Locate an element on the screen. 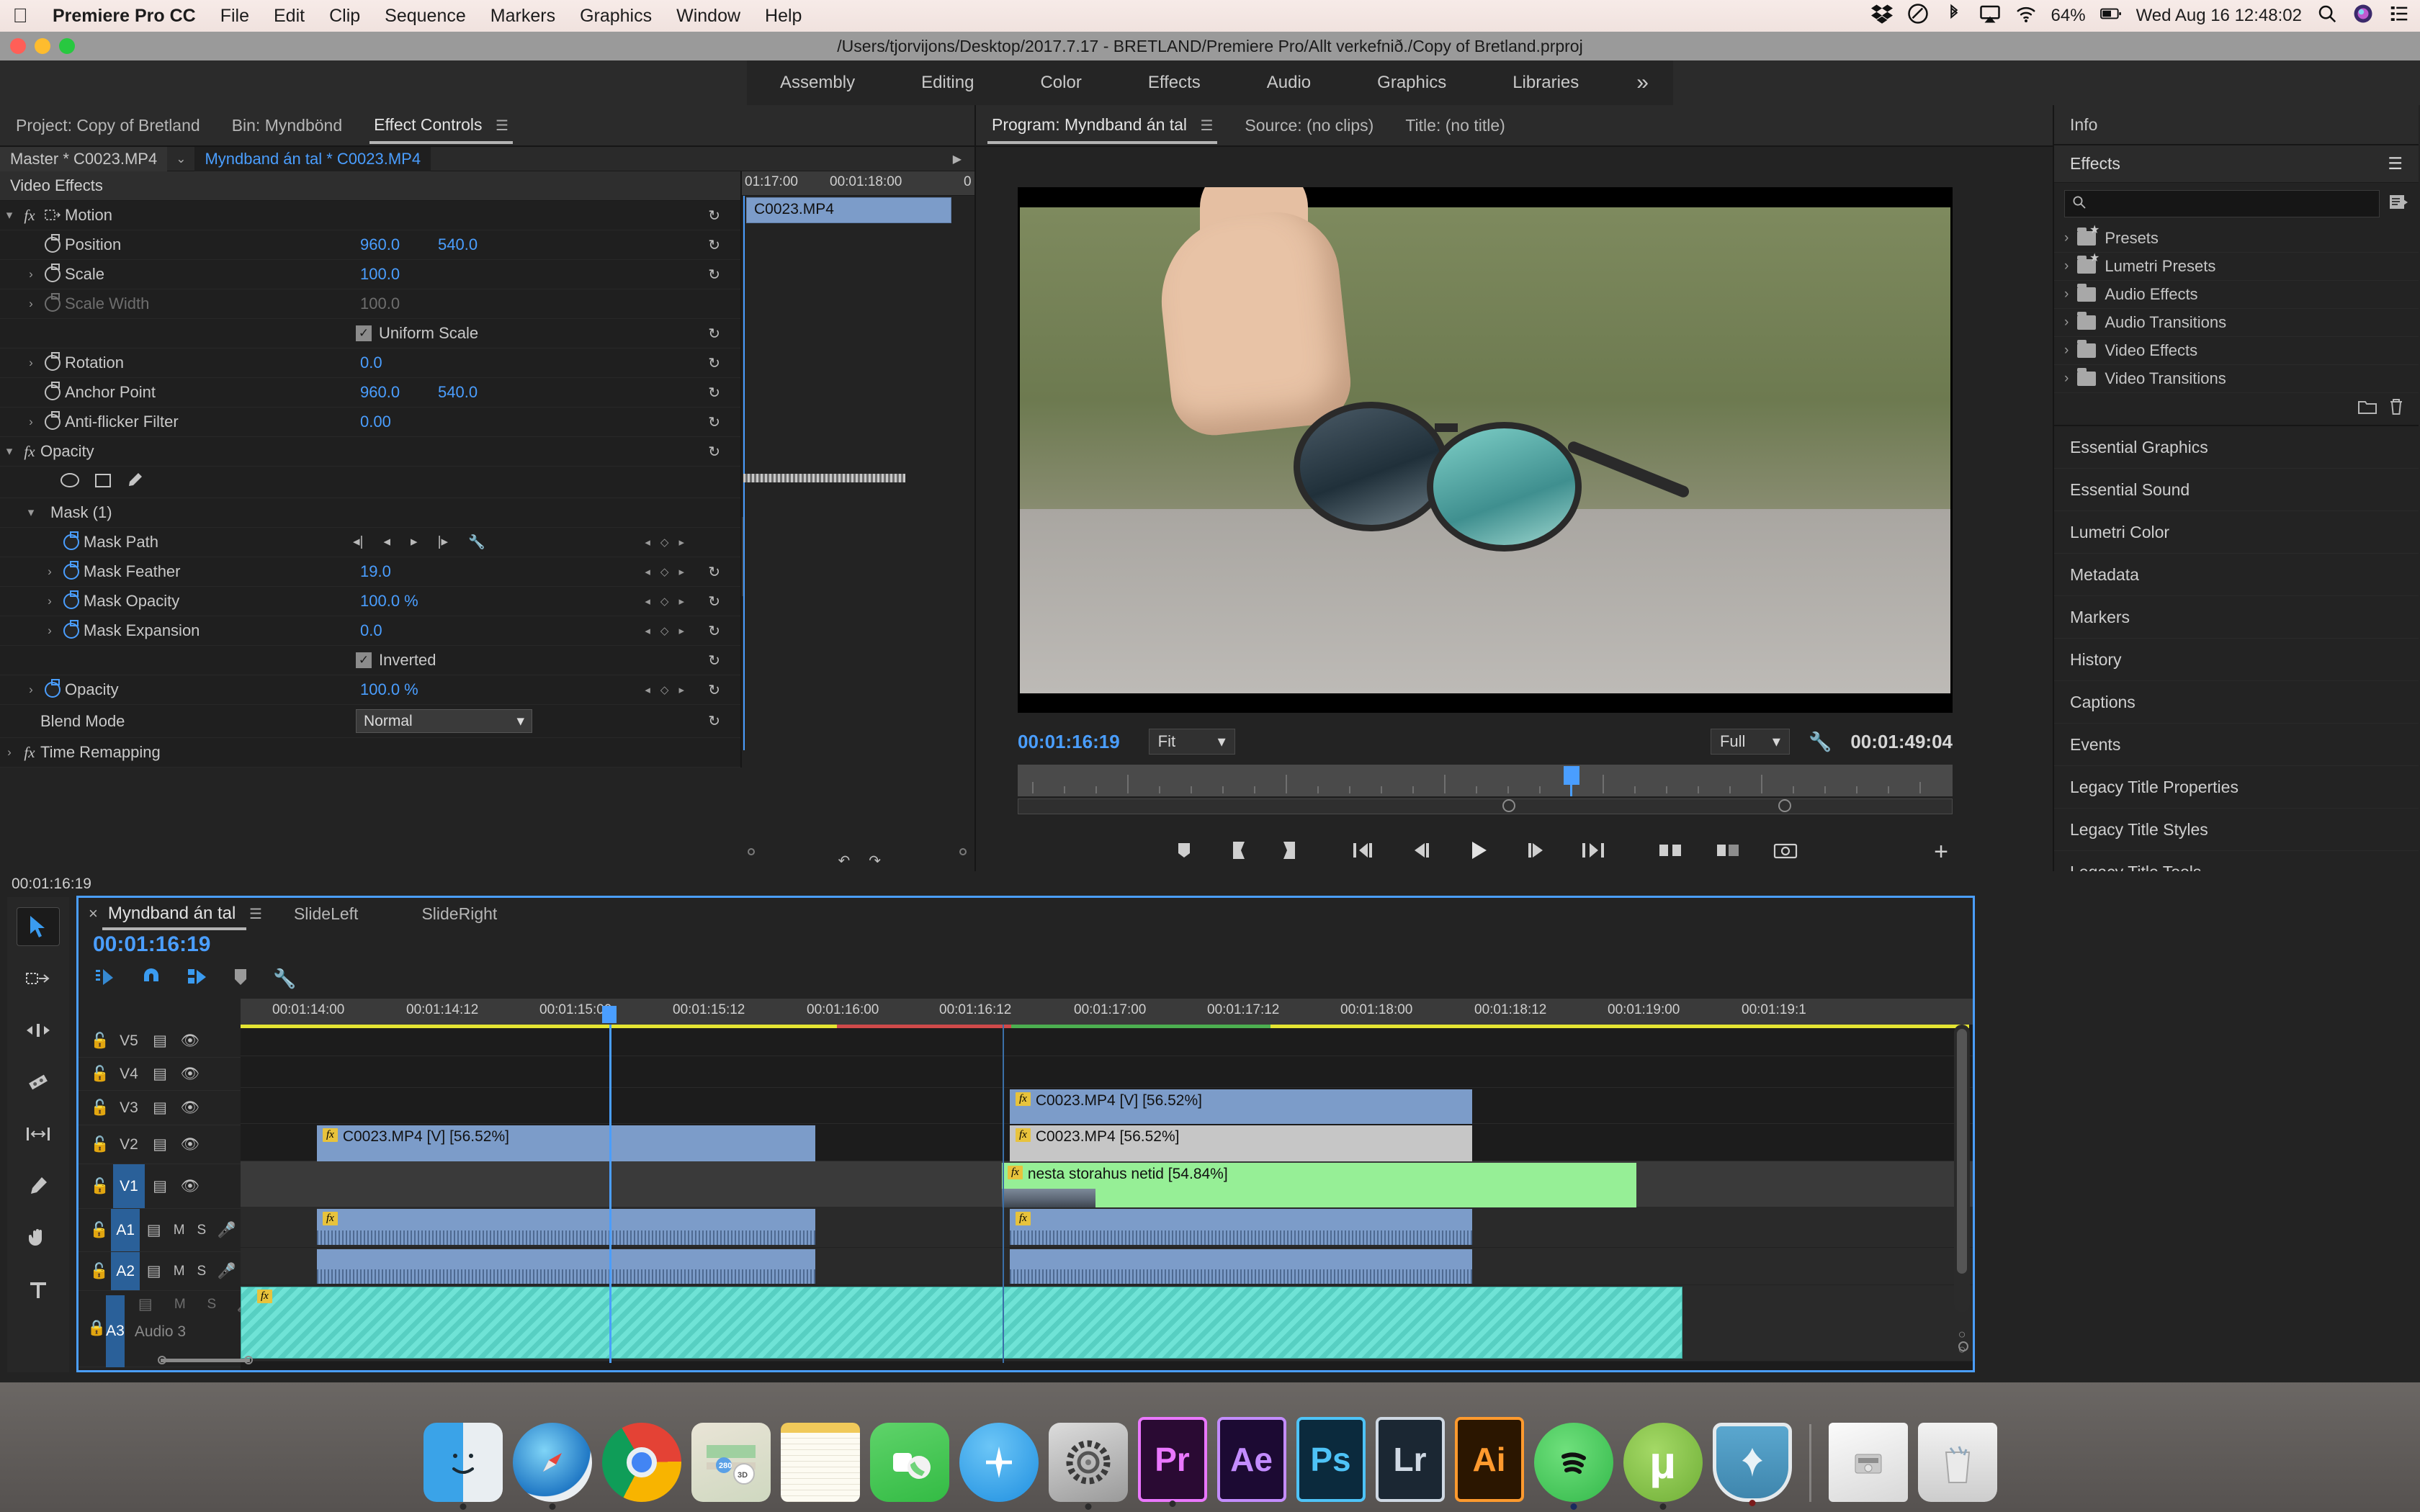 Image resolution: width=2420 pixels, height=1512 pixels. type-tool is located at coordinates (38, 1289).